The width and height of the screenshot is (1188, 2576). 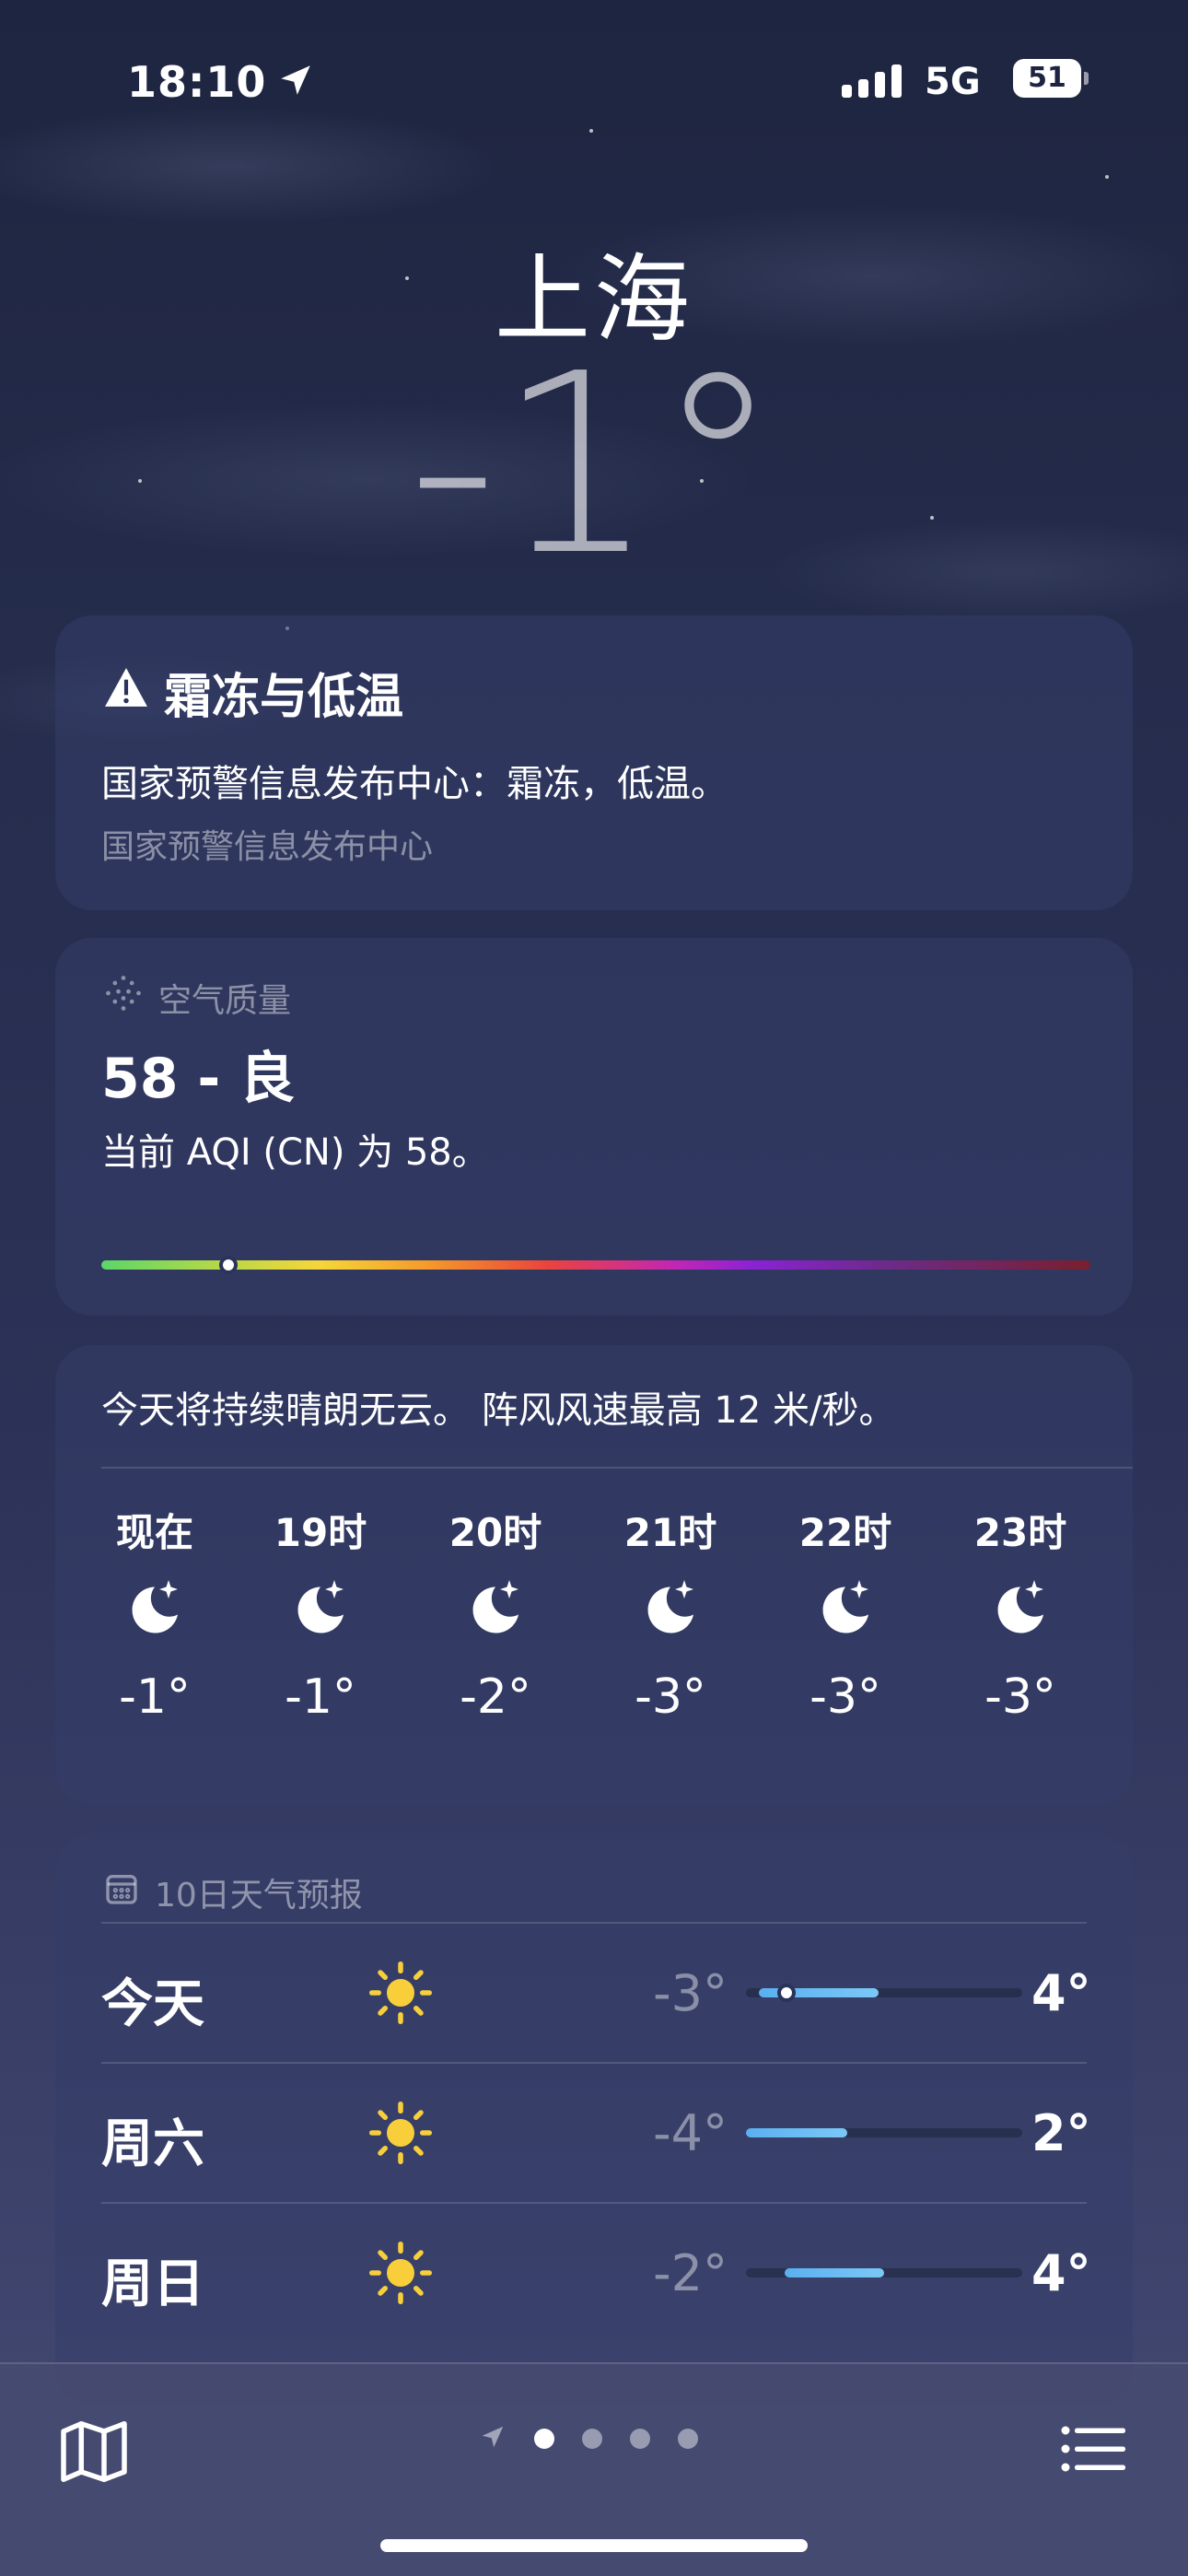 I want to click on calendar-icon, so click(x=121, y=1892).